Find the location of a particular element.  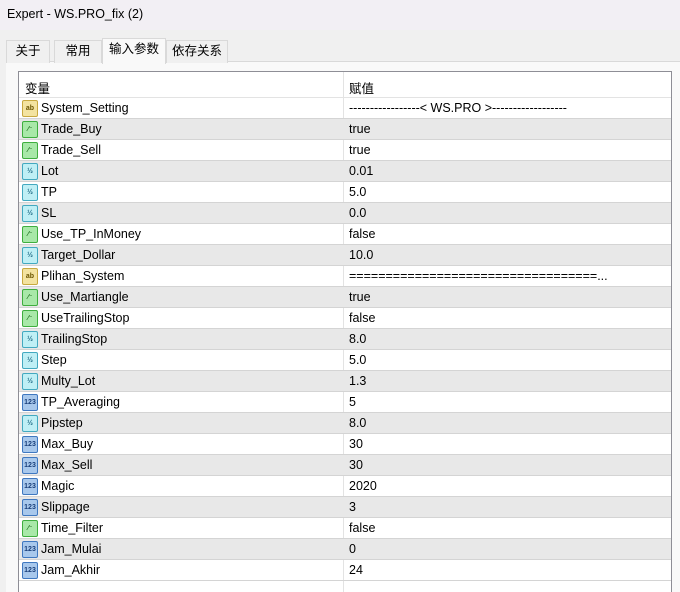

tab-about: 关于 is located at coordinates (28, 51).